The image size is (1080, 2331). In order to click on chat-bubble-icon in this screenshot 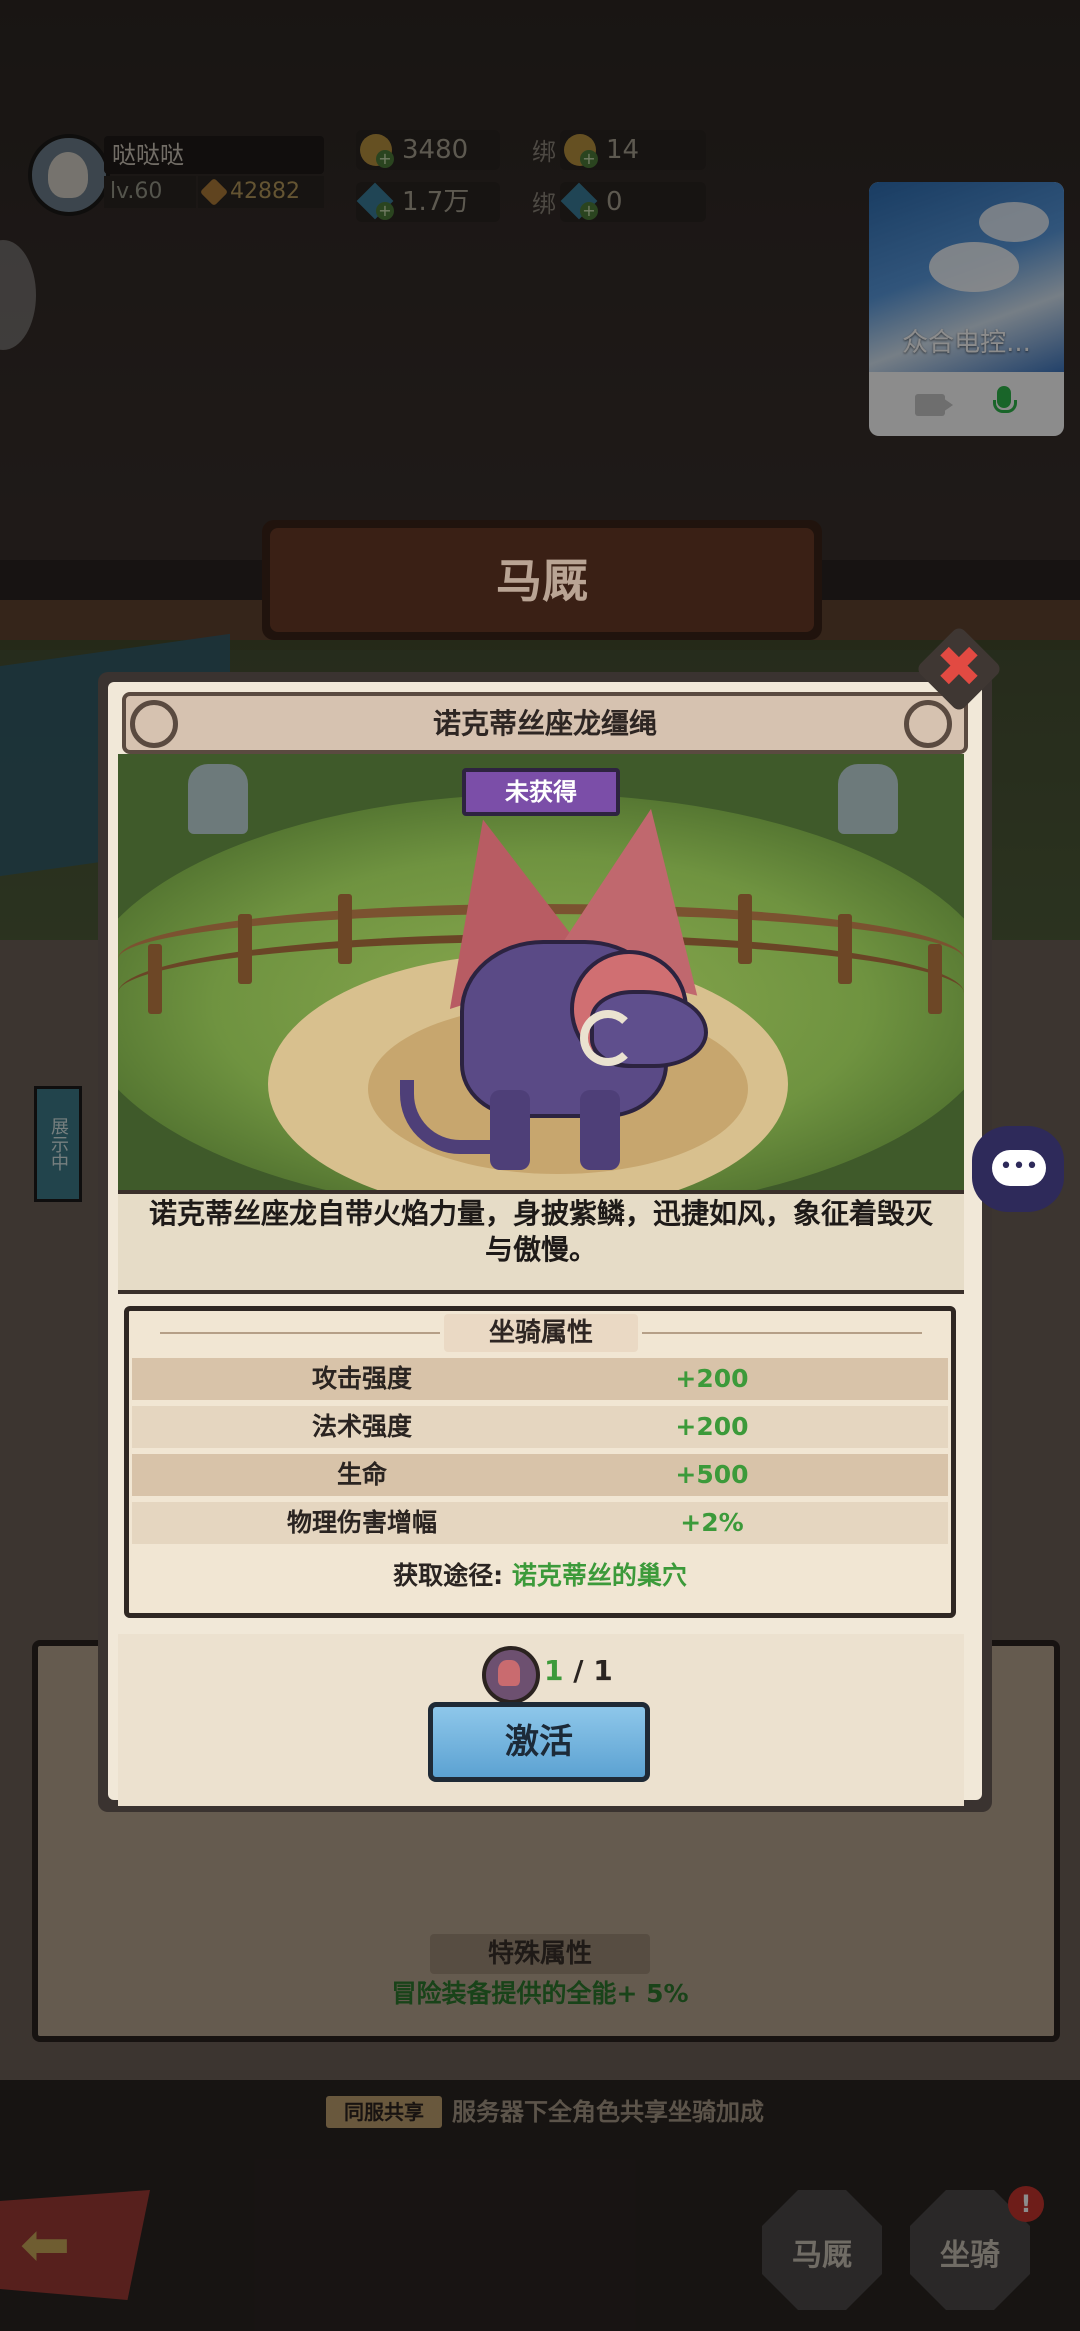, I will do `click(1018, 1169)`.